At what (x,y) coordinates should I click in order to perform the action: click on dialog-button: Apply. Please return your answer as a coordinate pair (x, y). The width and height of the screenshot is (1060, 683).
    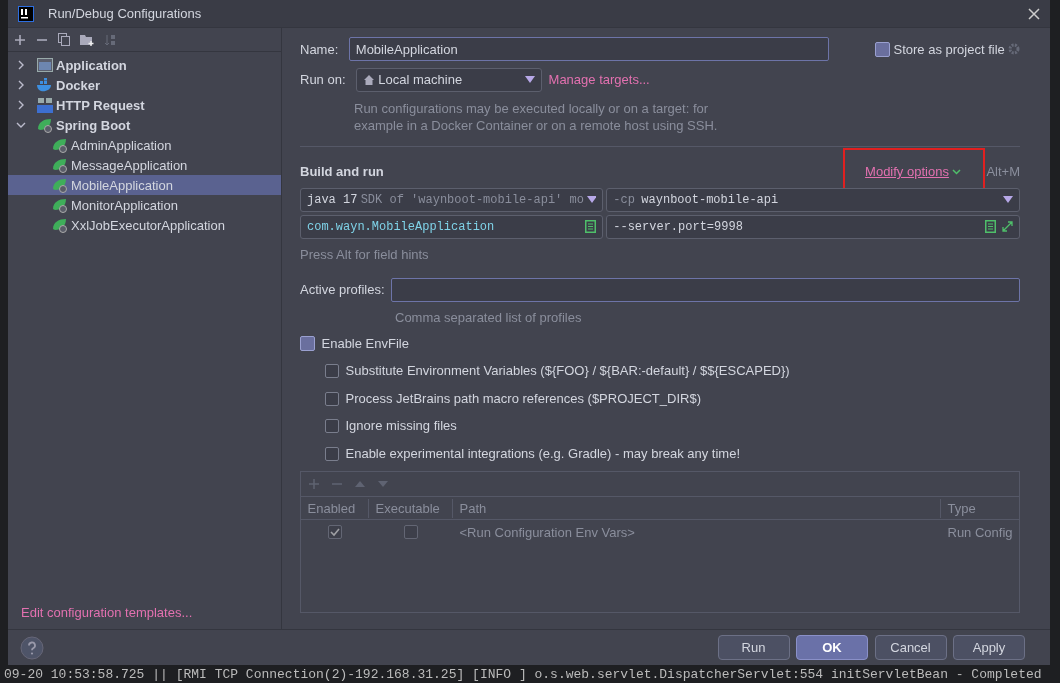
    Looking at the image, I should click on (989, 647).